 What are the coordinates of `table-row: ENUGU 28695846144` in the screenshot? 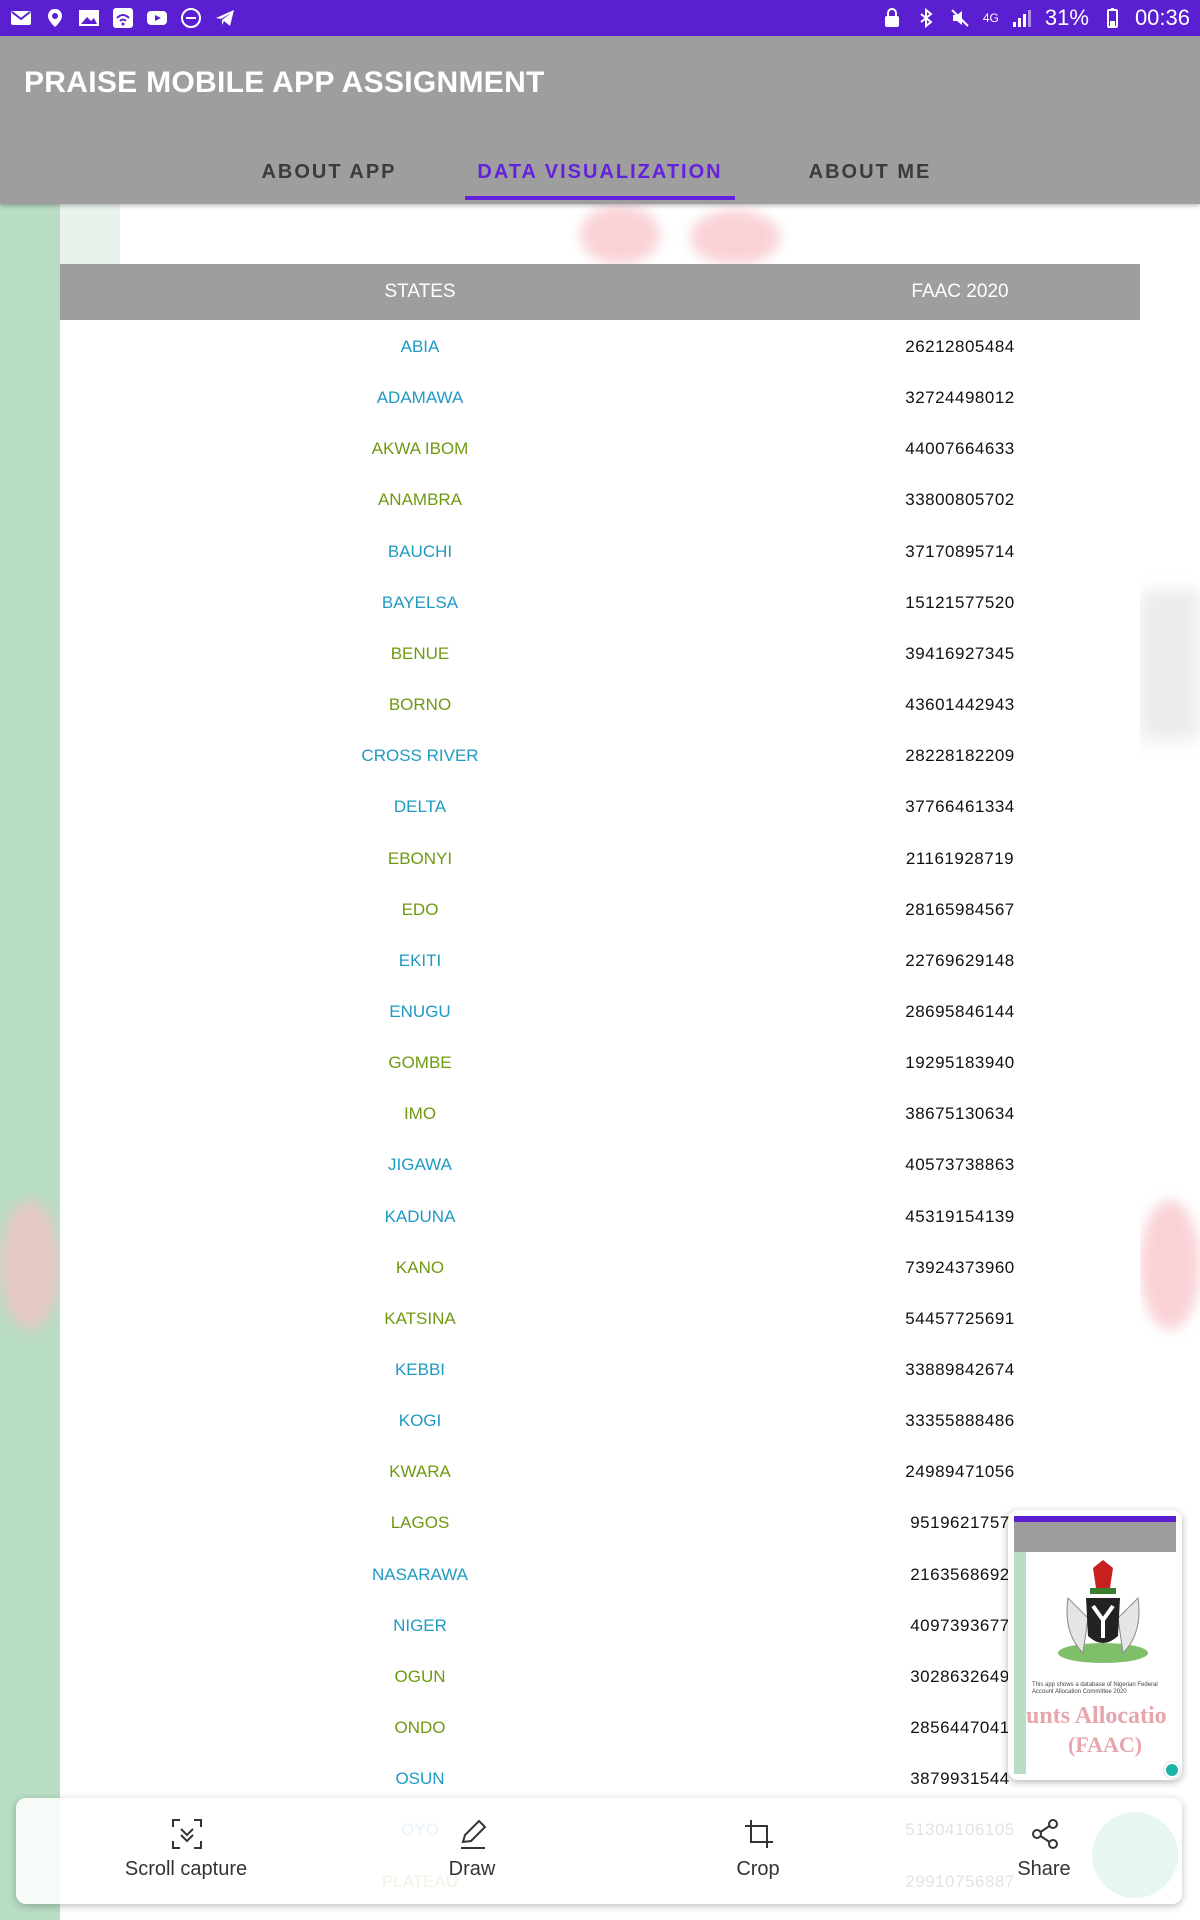 It's located at (600, 1012).